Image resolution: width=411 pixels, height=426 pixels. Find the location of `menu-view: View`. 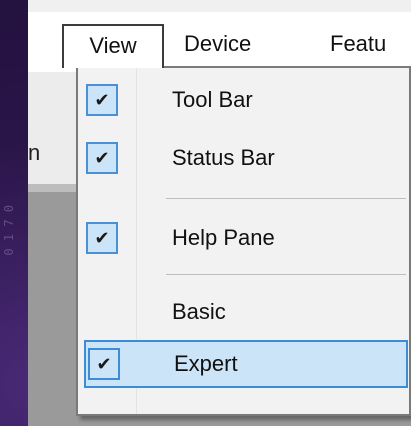

menu-view: View is located at coordinates (113, 46).